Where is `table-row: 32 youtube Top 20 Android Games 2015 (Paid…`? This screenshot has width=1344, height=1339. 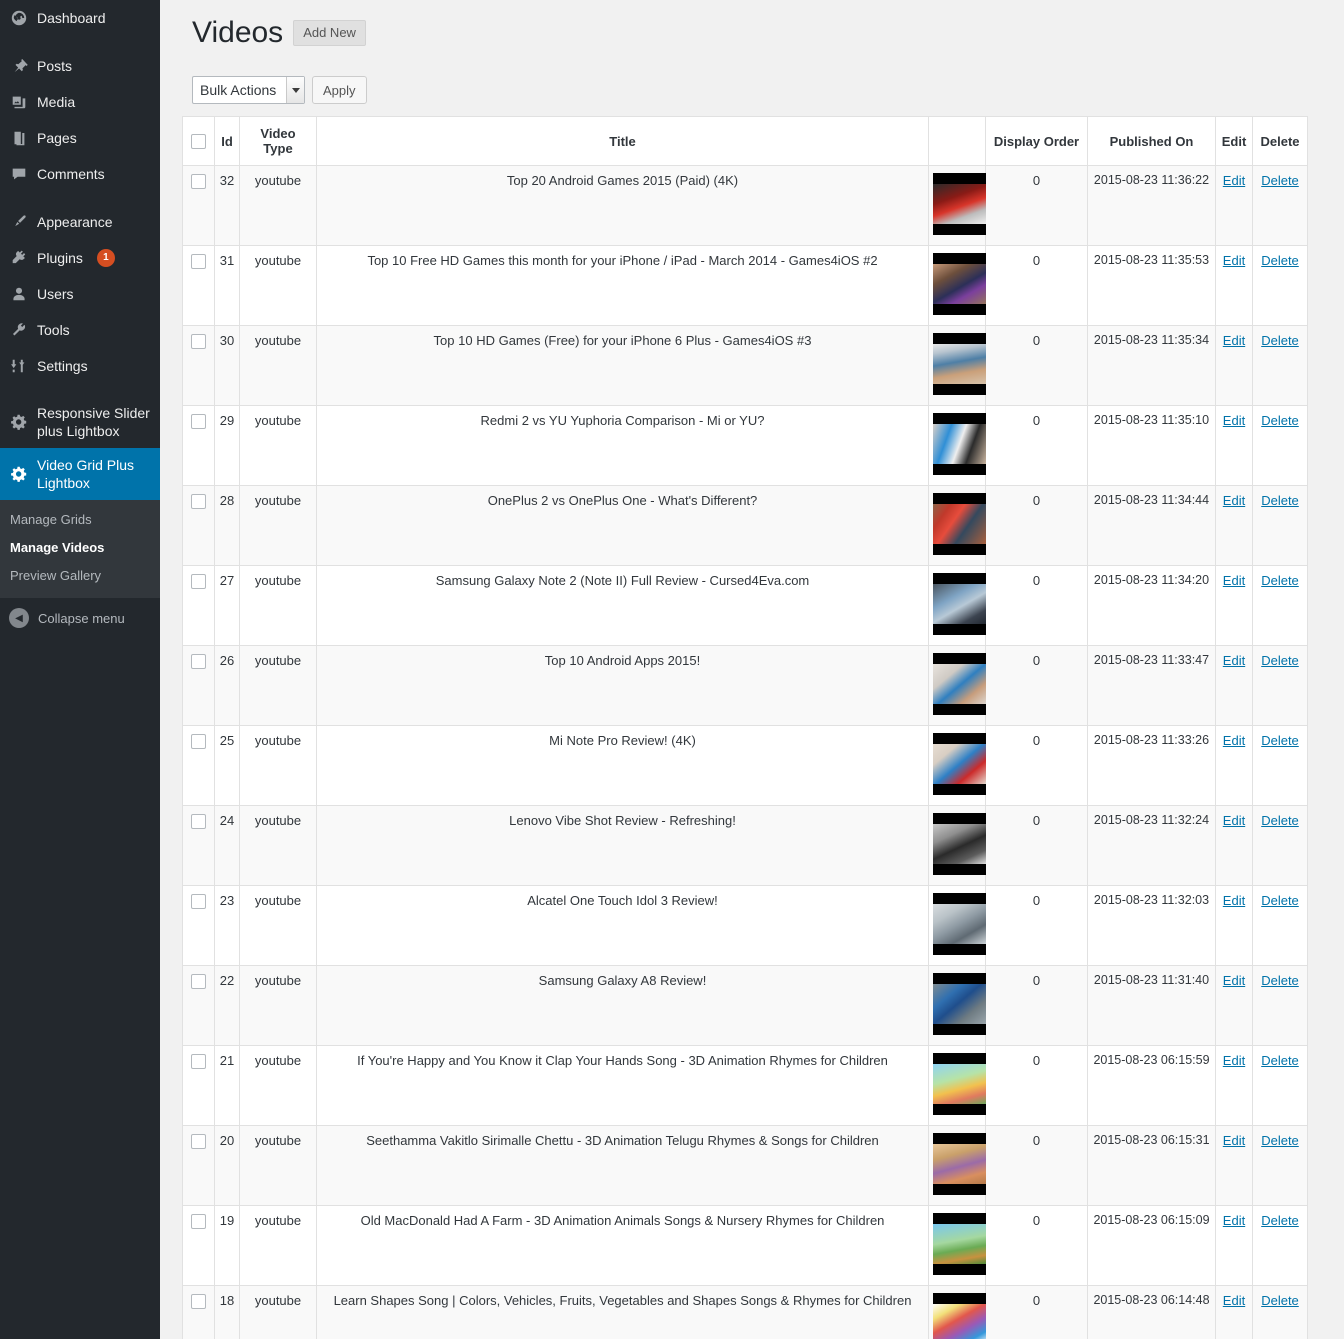 table-row: 32 youtube Top 20 Android Games 2015 (Paid… is located at coordinates (745, 205).